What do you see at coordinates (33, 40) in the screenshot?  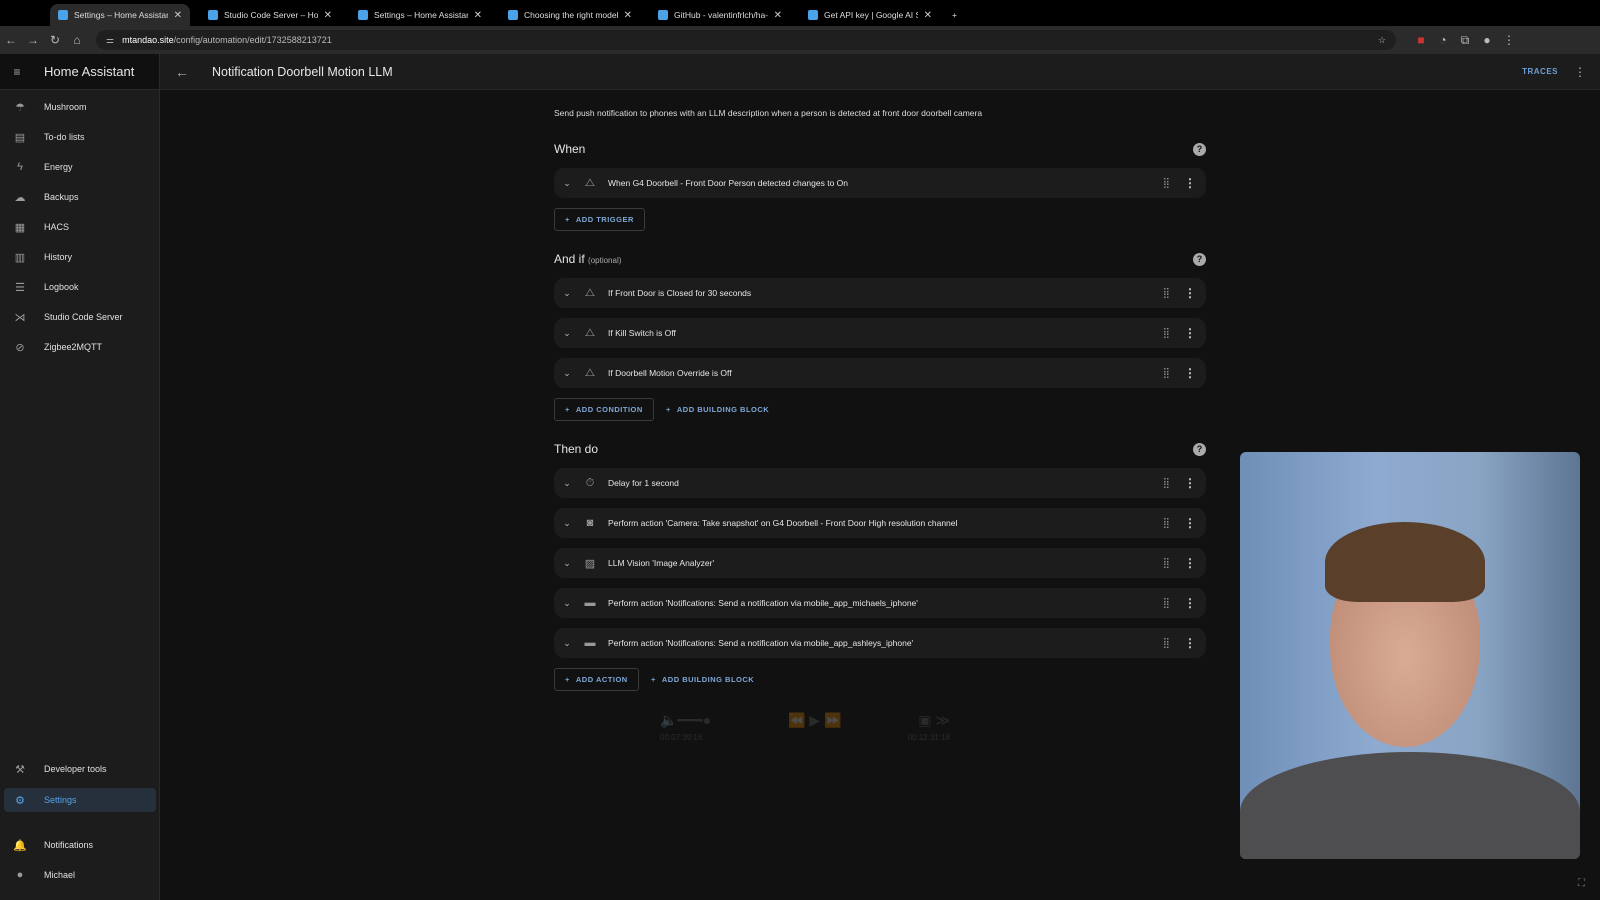 I see `forward-icon: →` at bounding box center [33, 40].